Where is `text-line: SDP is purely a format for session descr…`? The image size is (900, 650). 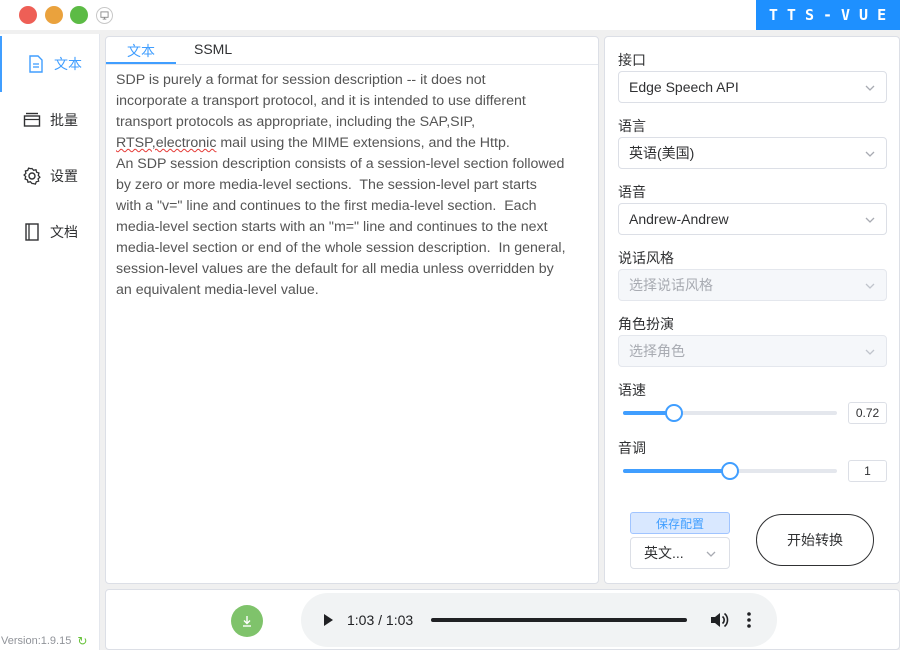
text-line: SDP is purely a format for session descr… is located at coordinates (301, 80).